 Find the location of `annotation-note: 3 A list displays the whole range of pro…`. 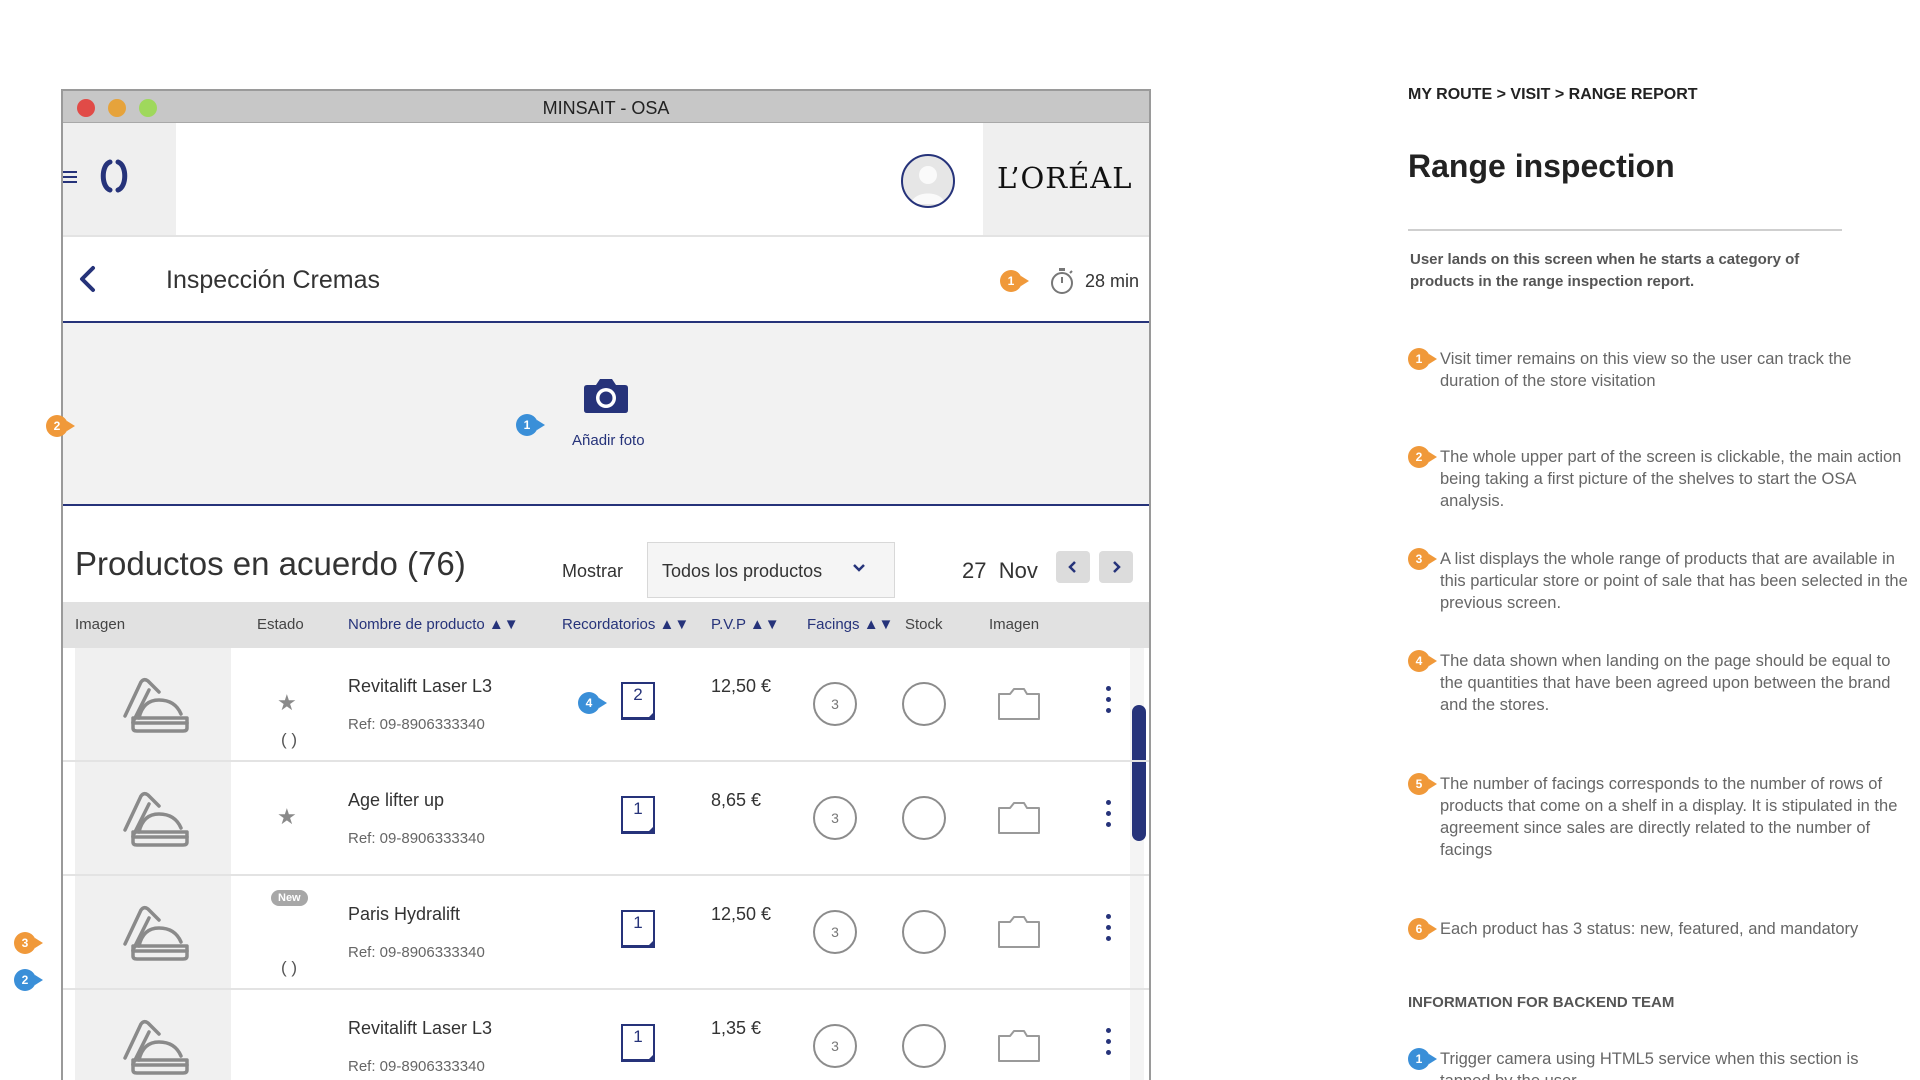

annotation-note: 3 A list displays the whole range of pro… is located at coordinates (1658, 581).